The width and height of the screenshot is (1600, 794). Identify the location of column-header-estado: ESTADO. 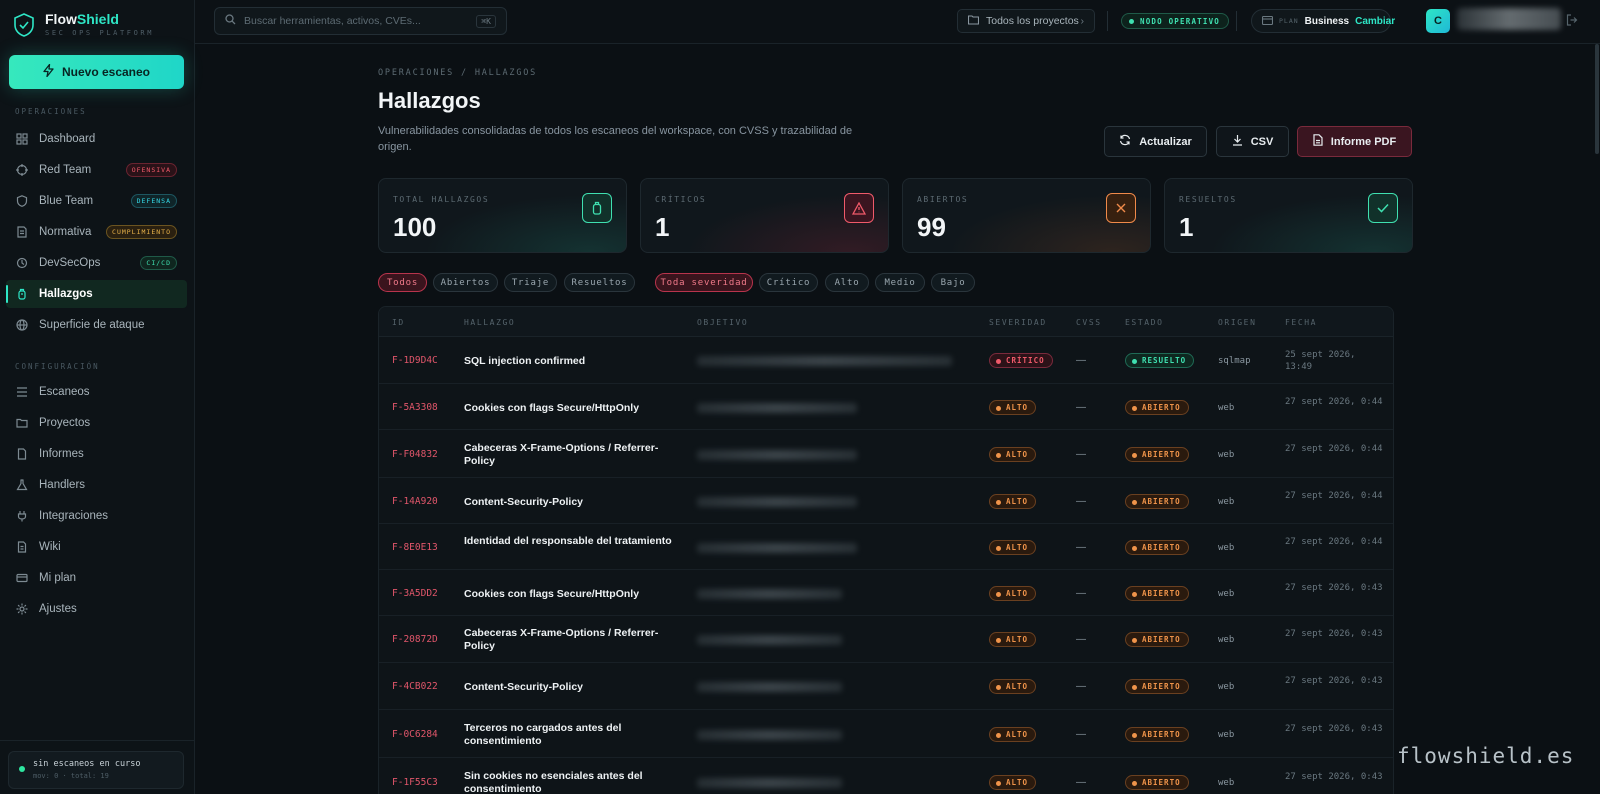
(1144, 322).